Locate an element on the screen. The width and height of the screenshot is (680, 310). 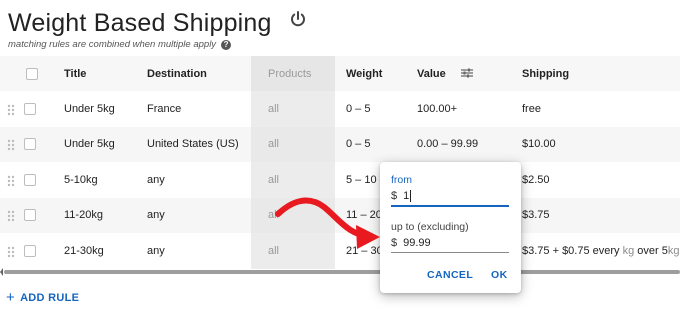
column-header-value-label: Value is located at coordinates (431, 73).